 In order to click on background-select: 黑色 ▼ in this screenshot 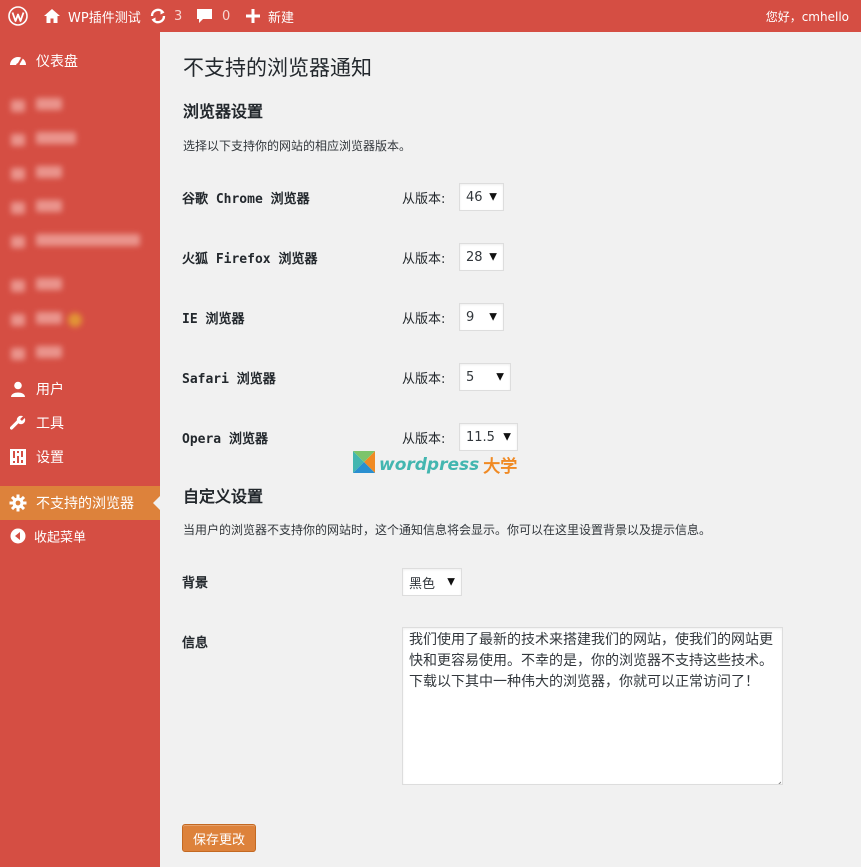, I will do `click(432, 582)`.